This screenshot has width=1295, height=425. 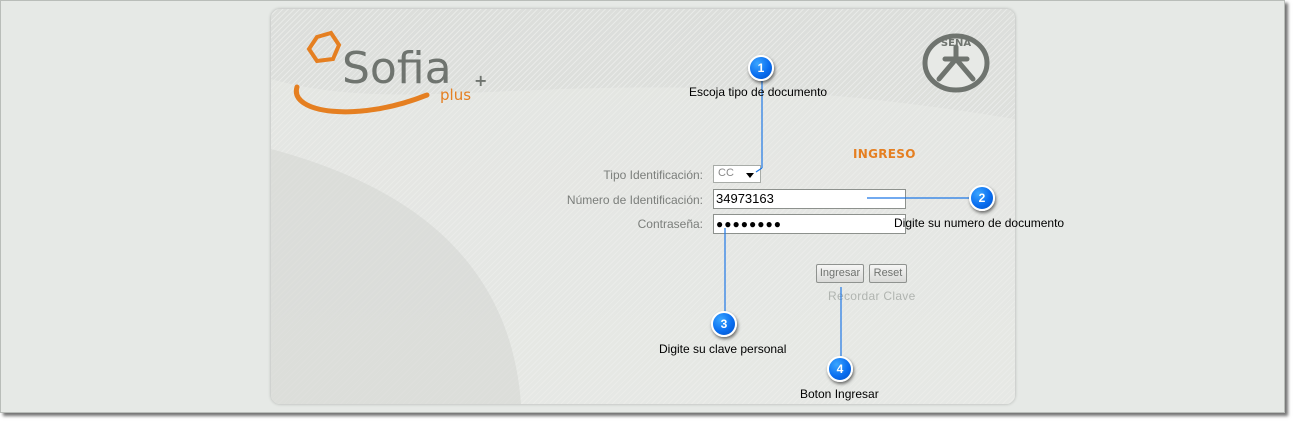 I want to click on callout-connectors, so click(x=846, y=218).